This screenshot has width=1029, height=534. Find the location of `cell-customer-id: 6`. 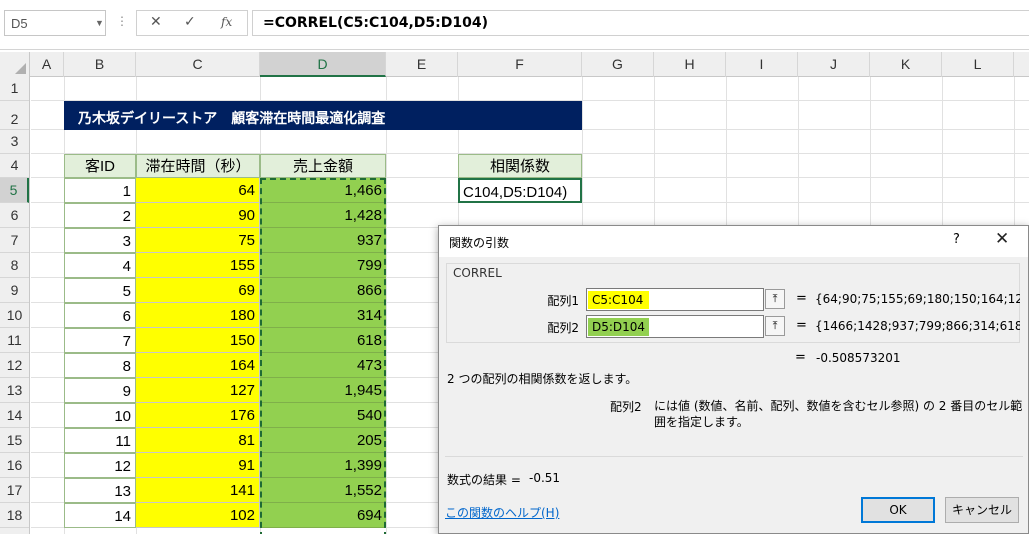

cell-customer-id: 6 is located at coordinates (100, 315).